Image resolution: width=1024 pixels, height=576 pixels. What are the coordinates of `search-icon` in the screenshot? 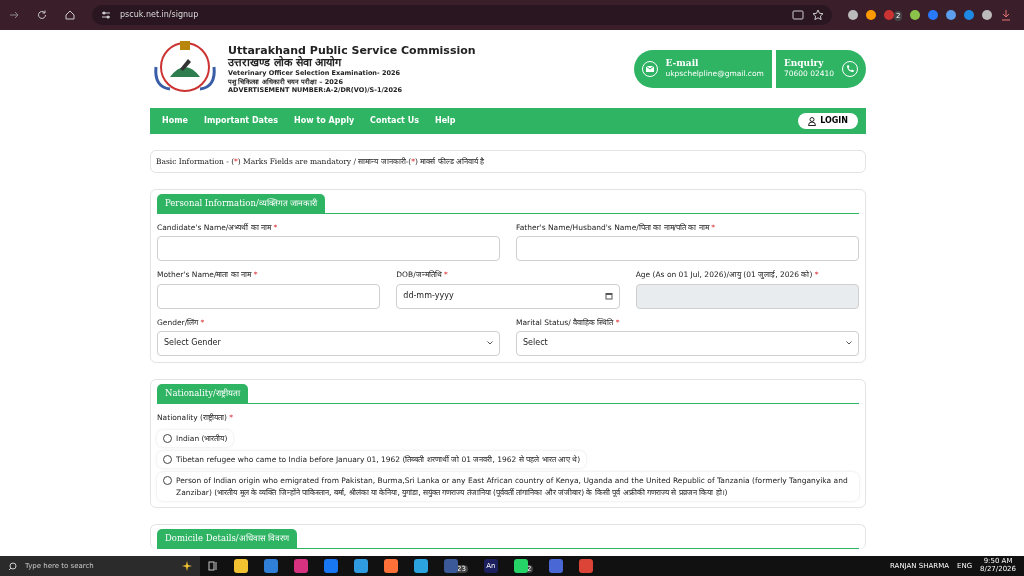 It's located at (12, 566).